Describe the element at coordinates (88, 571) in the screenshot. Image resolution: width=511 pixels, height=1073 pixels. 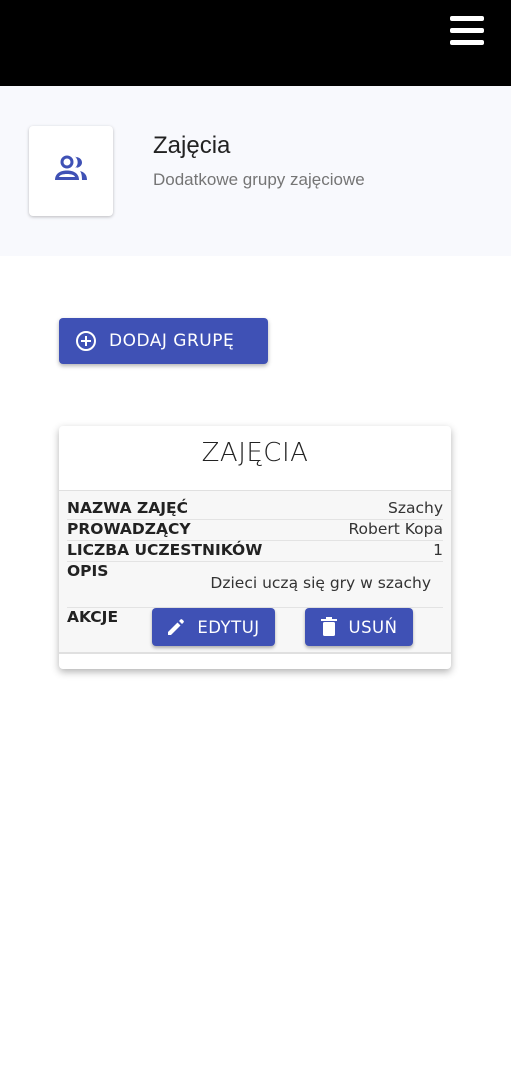
I see `row-label: OPIS` at that location.